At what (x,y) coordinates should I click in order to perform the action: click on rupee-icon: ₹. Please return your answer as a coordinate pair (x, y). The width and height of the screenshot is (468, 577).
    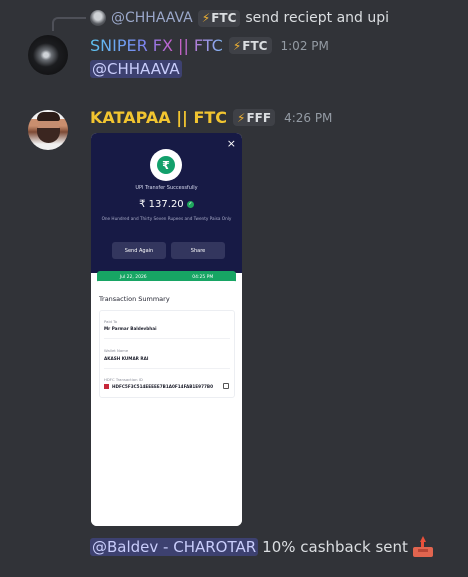
    Looking at the image, I should click on (166, 165).